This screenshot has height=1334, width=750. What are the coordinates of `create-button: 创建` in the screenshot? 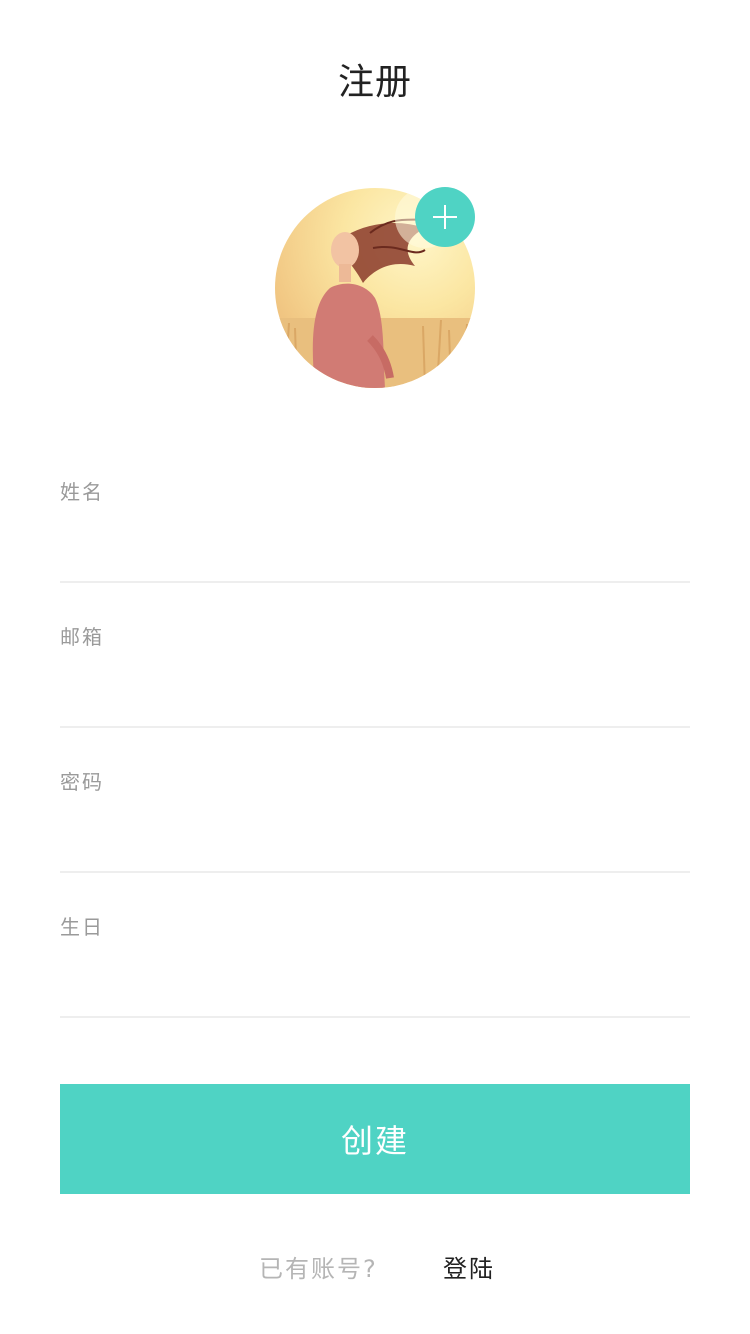 It's located at (375, 1139).